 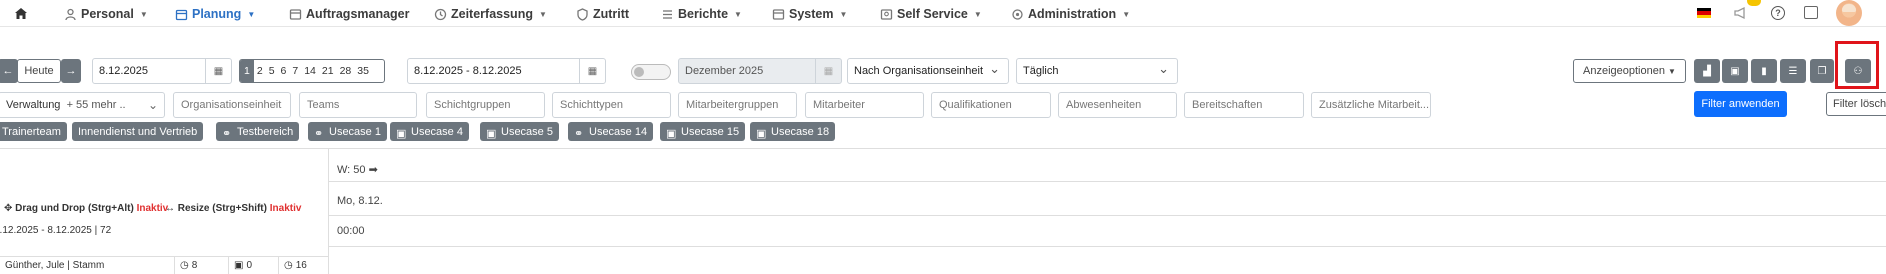 What do you see at coordinates (138, 131) in the screenshot?
I see `tag-innendienst: Innendienst und Vertrieb` at bounding box center [138, 131].